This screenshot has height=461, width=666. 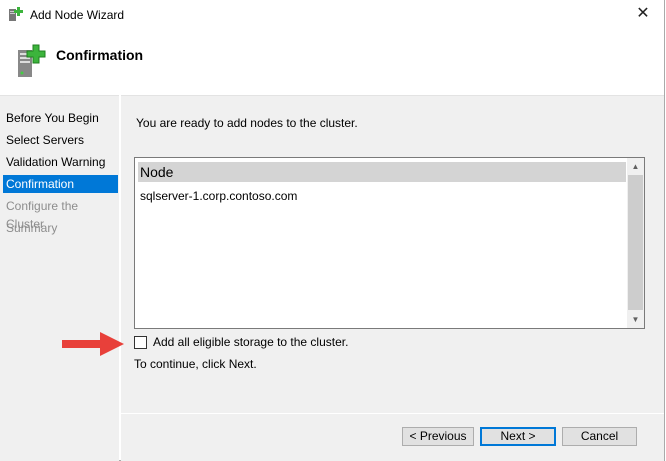 I want to click on column-header-node: Node, so click(x=382, y=172).